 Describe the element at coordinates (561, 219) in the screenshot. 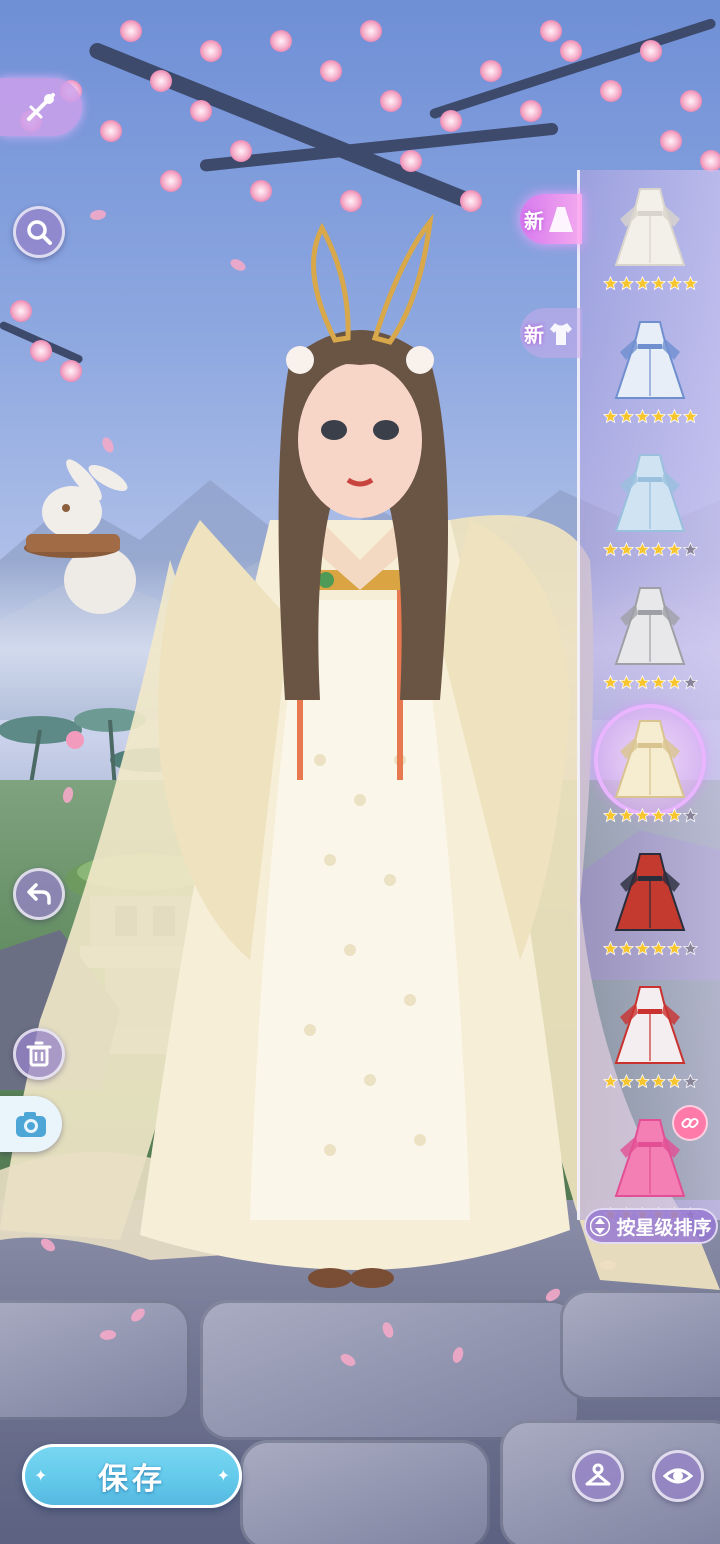

I see `dress-icon` at that location.